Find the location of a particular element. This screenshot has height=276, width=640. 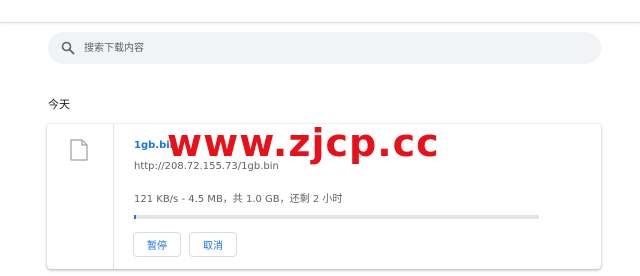

file-source-url: http://208.72.155.73/1gb.bin is located at coordinates (206, 166).